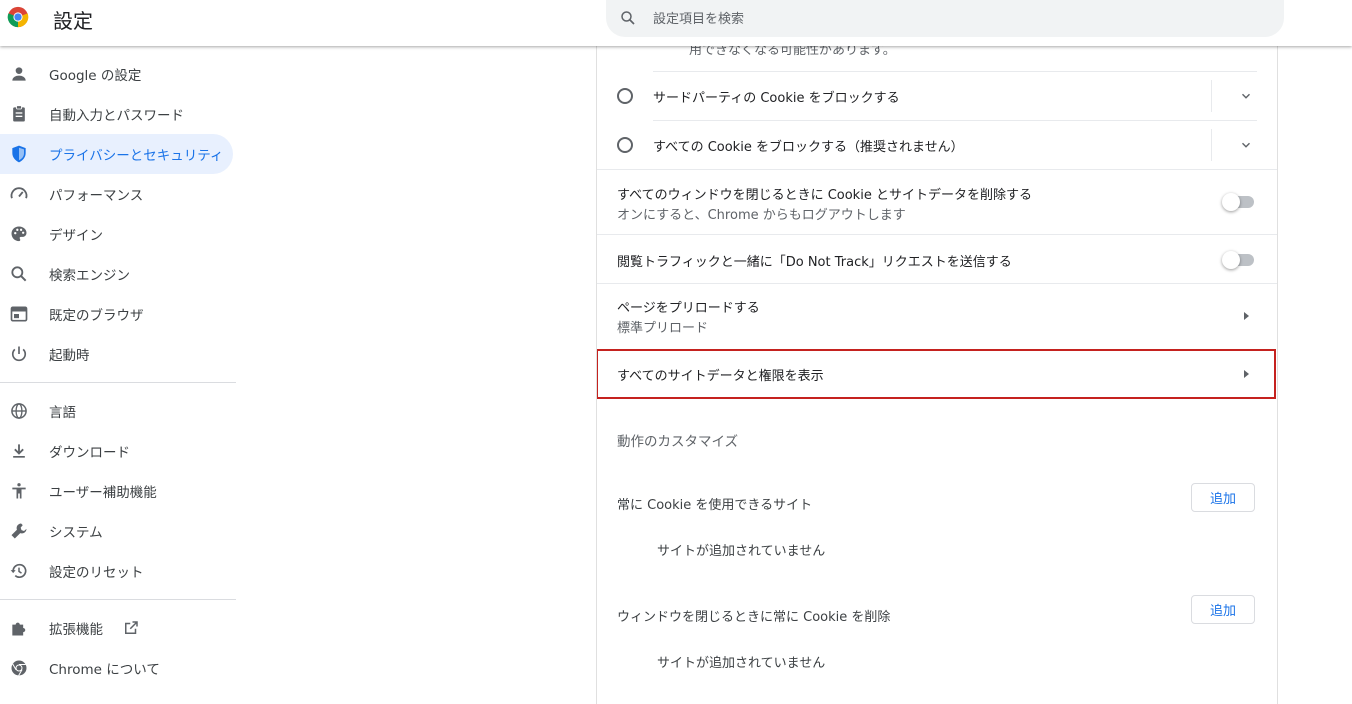 This screenshot has height=704, width=1352. Describe the element at coordinates (19, 629) in the screenshot. I see `puzzle-icon` at that location.